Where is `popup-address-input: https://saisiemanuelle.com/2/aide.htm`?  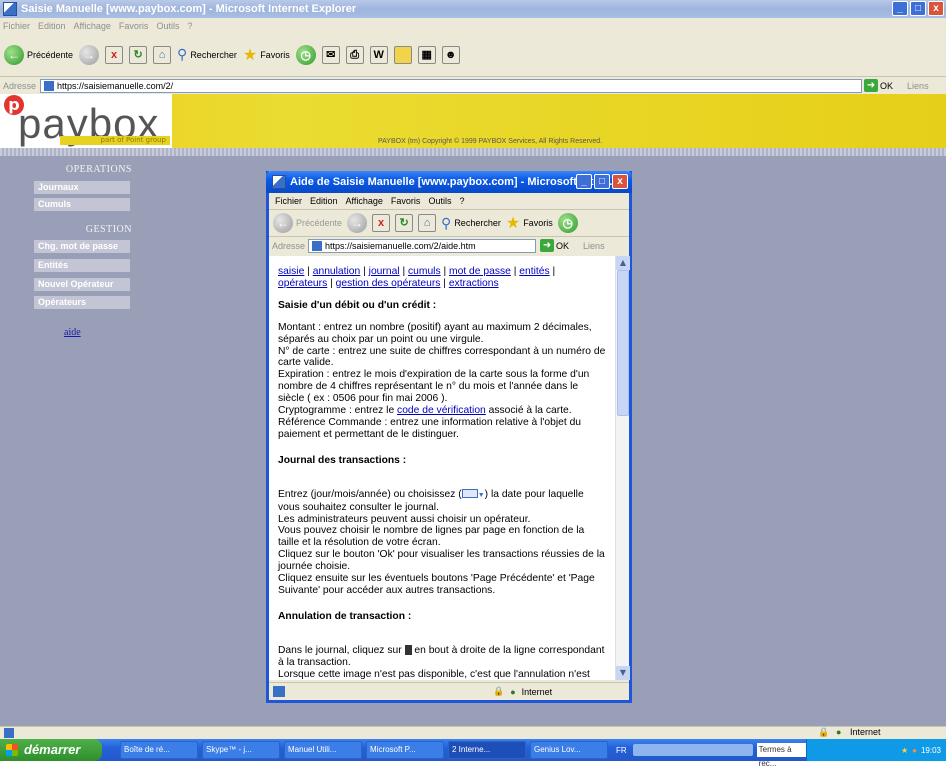 popup-address-input: https://saisiemanuelle.com/2/aide.htm is located at coordinates (422, 245).